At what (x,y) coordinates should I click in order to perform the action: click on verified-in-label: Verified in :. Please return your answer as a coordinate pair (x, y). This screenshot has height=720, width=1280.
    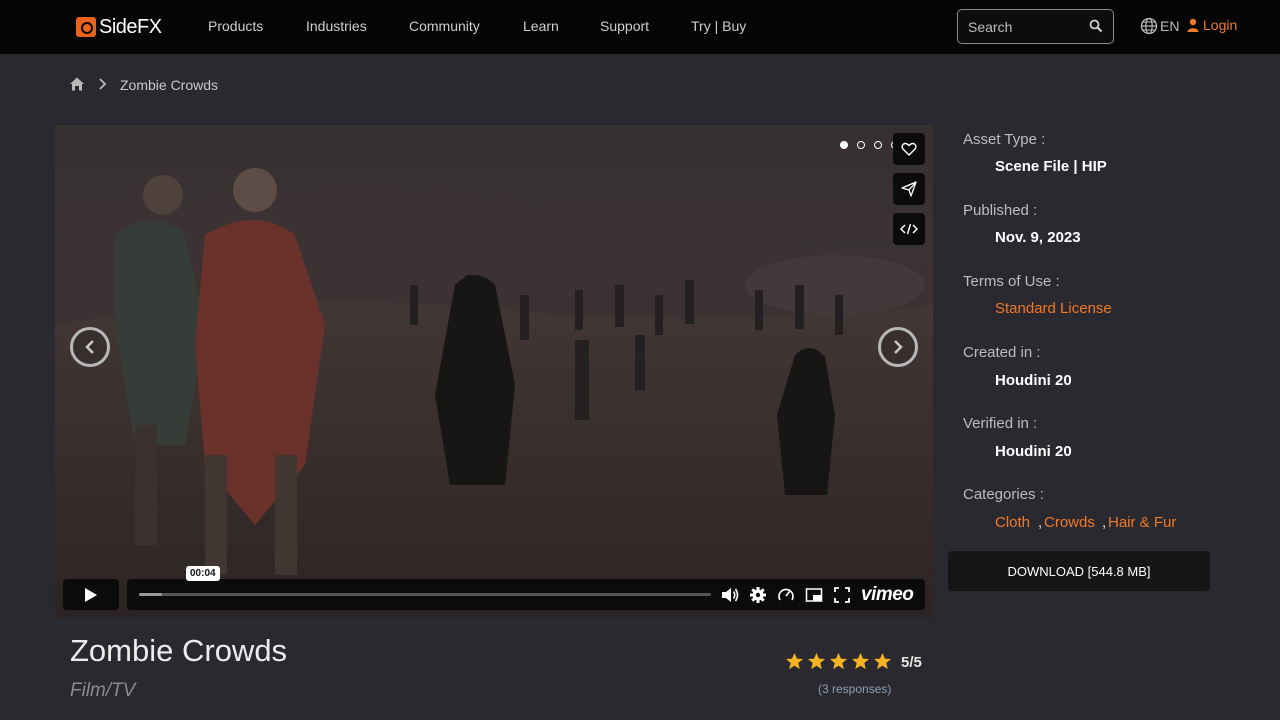
    Looking at the image, I should click on (1000, 423).